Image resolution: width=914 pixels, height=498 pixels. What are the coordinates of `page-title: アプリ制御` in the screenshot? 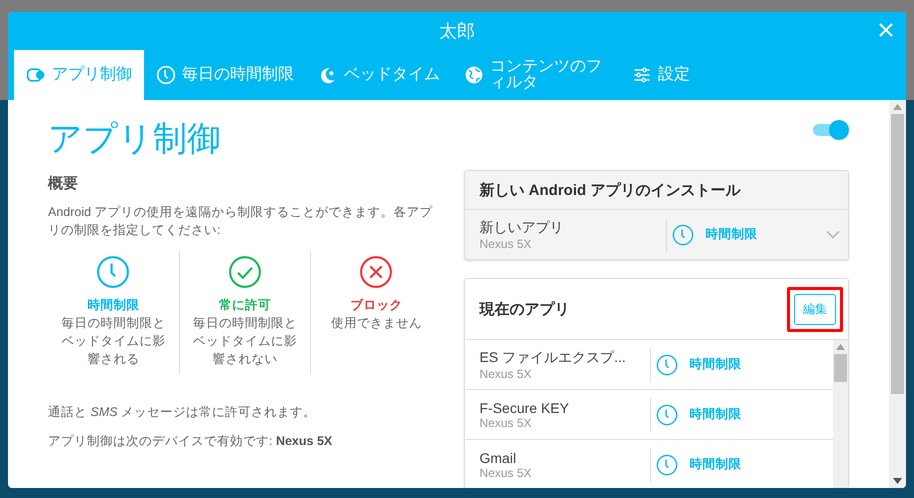 It's located at (135, 139).